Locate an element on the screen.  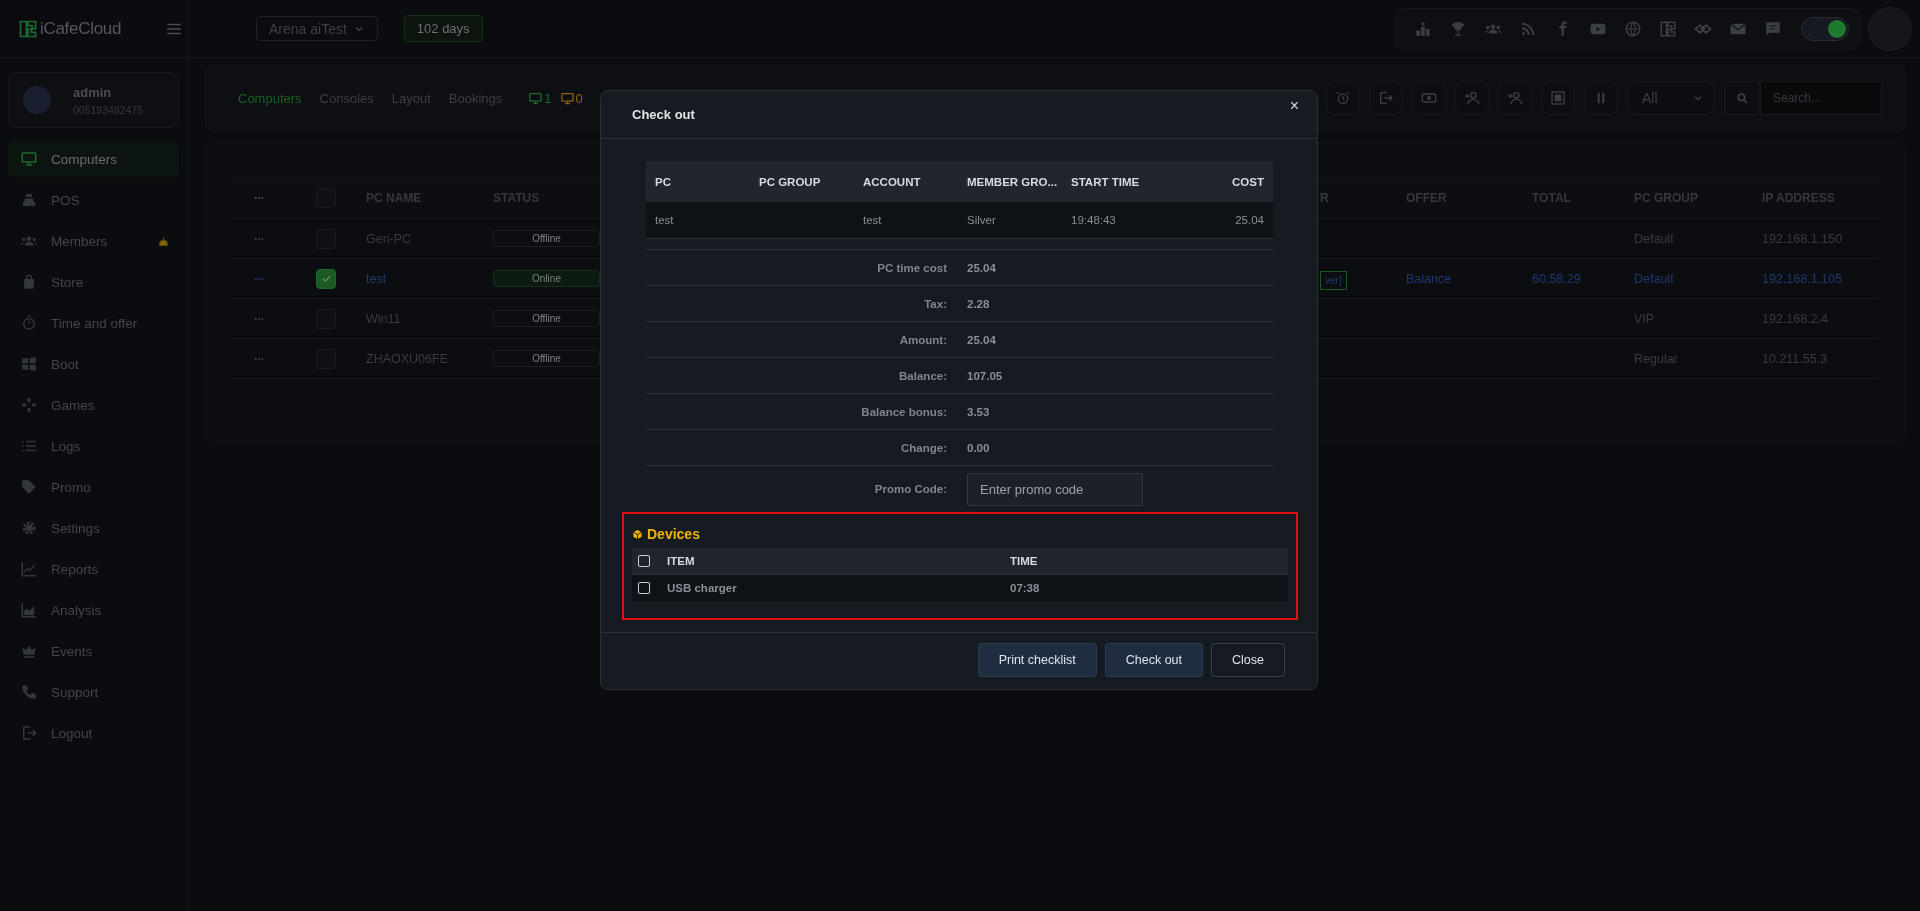
trophy-icon is located at coordinates (1458, 28).